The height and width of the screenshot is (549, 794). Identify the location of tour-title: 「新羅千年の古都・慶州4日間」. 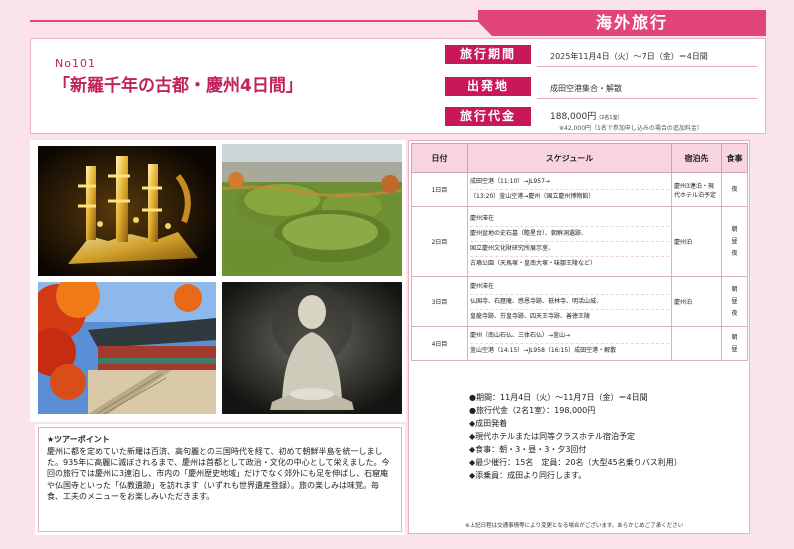
(178, 86).